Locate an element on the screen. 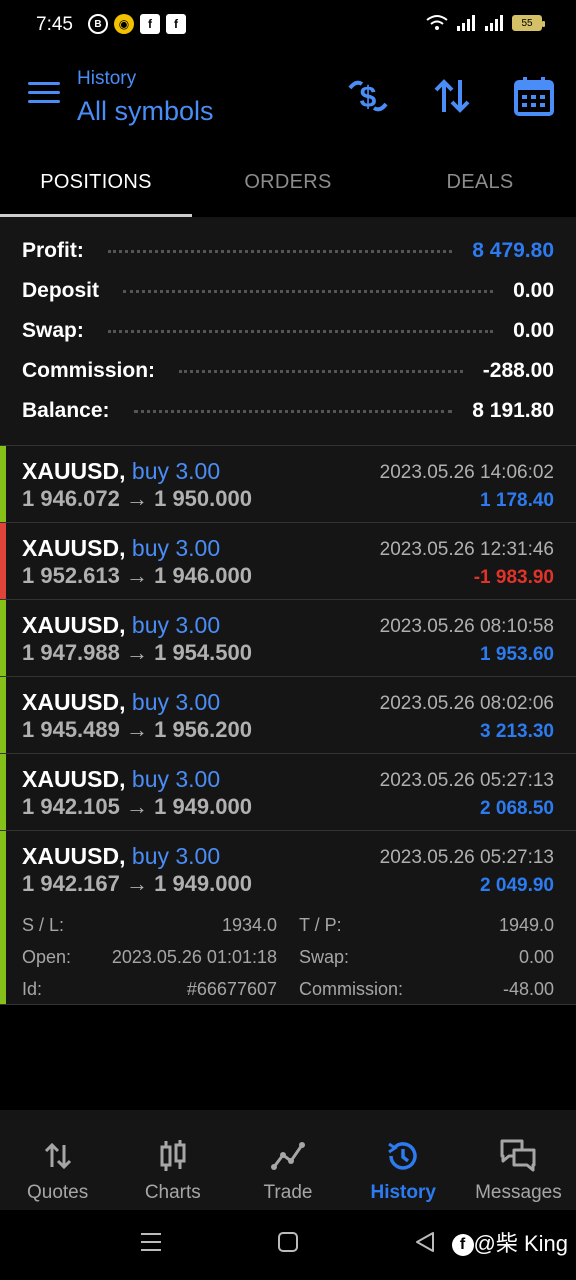 This screenshot has width=576, height=1280. detail-value: 1934.0 is located at coordinates (249, 925).